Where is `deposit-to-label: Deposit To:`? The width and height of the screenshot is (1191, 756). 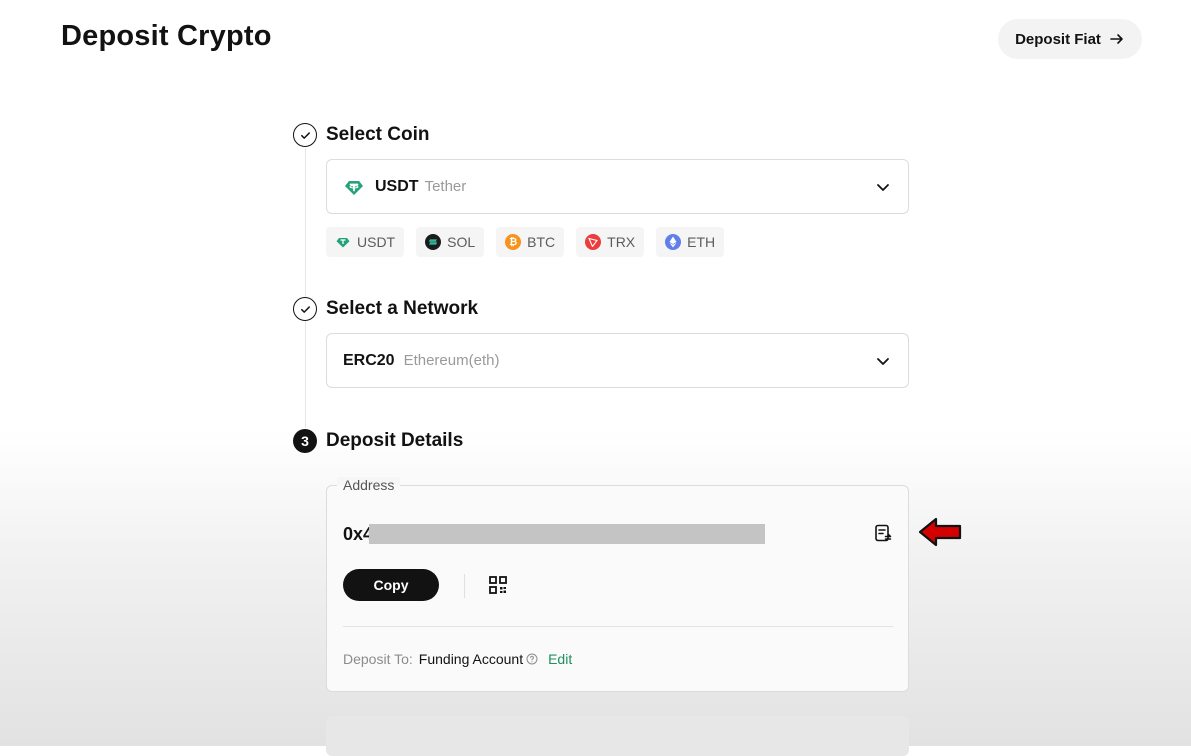 deposit-to-label: Deposit To: is located at coordinates (378, 659).